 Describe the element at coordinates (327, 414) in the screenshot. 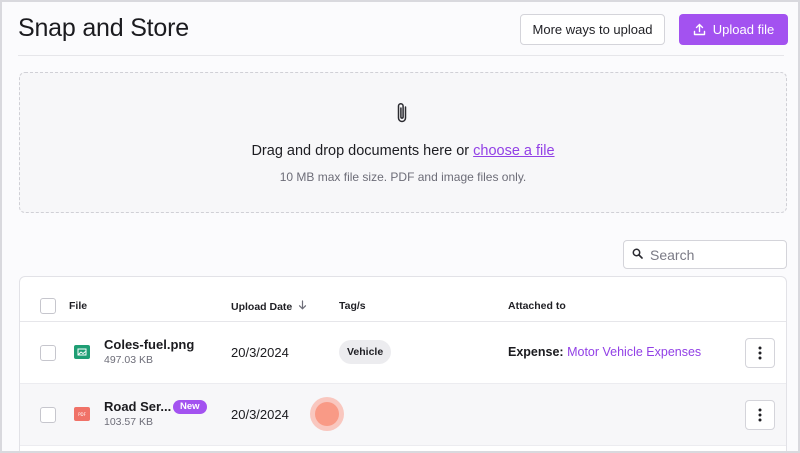

I see `click-indicator` at that location.